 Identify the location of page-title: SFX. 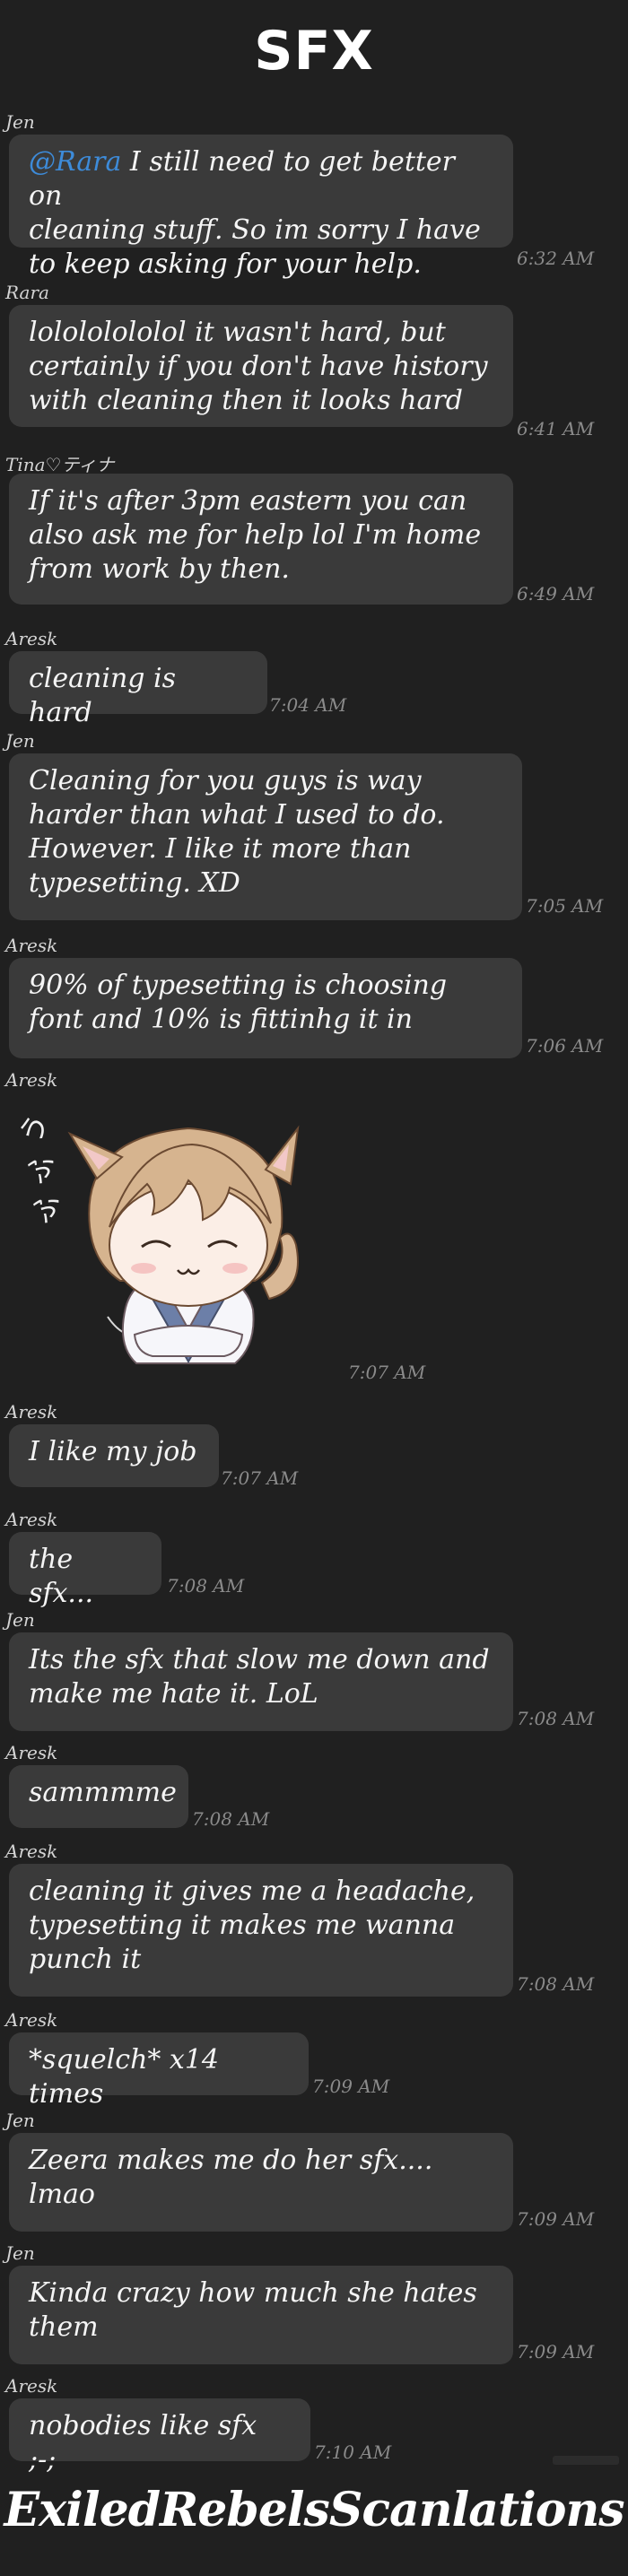
(314, 51).